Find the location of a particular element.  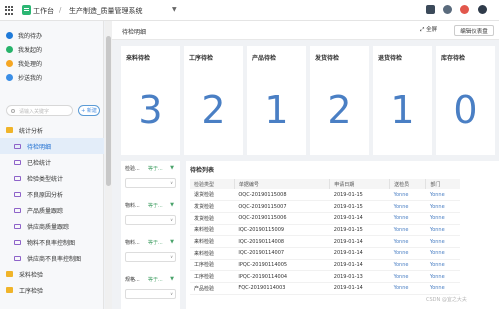

system-switcher: 生产制造_质量管理系统 is located at coordinates (106, 11).